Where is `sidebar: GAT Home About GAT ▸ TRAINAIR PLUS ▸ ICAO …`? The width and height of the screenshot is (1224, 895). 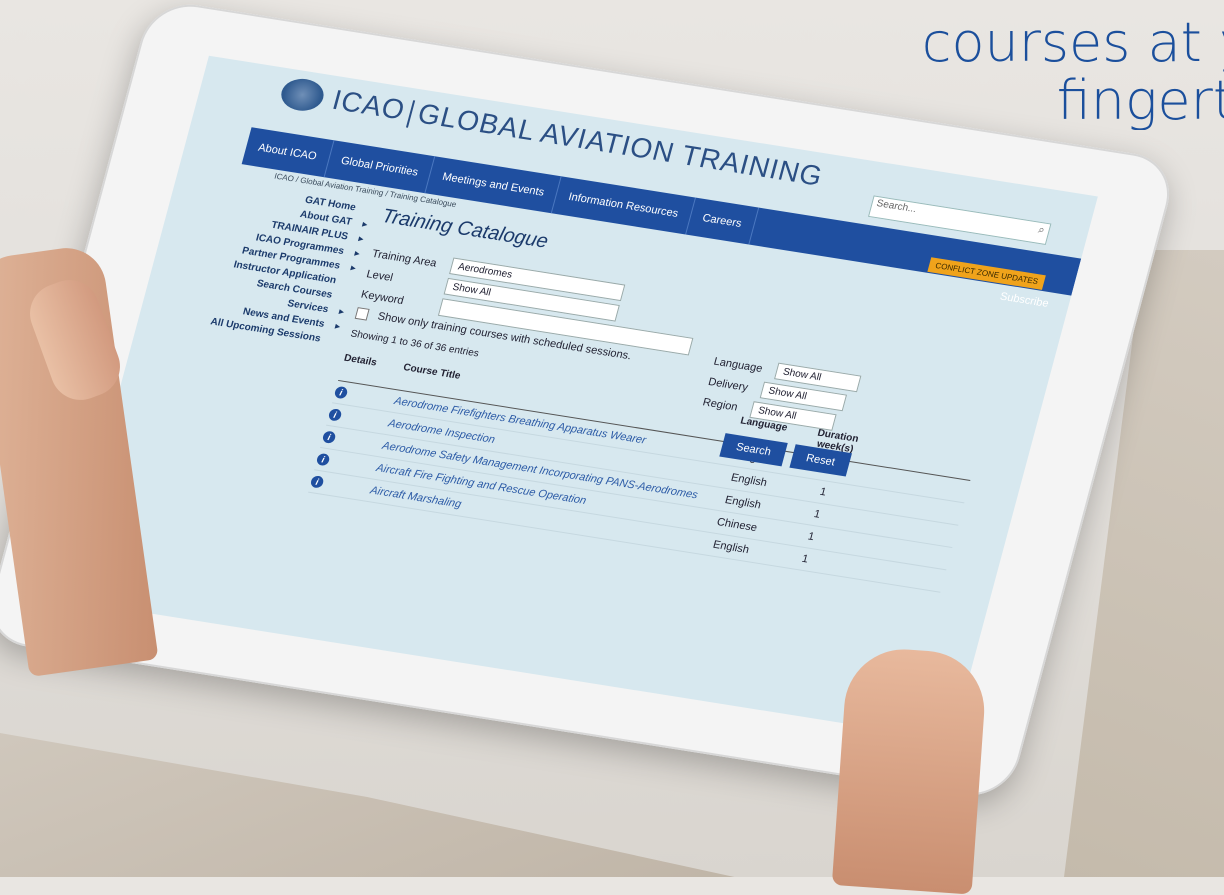
sidebar: GAT Home About GAT ▸ TRAINAIR PLUS ▸ ICAO … is located at coordinates (283, 265).